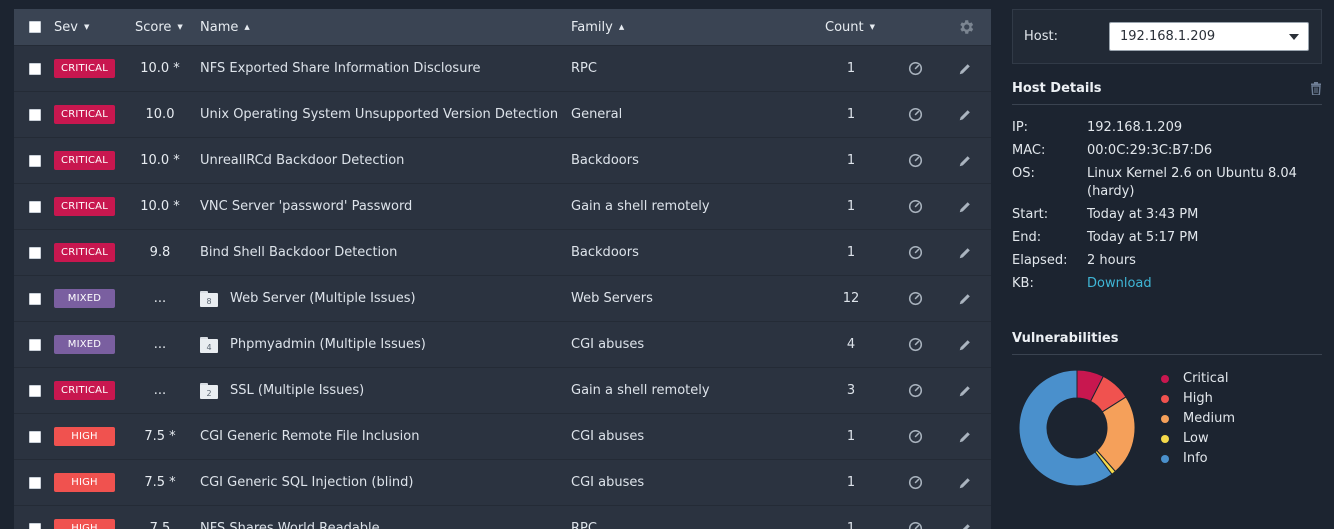 The width and height of the screenshot is (1334, 529). Describe the element at coordinates (872, 27) in the screenshot. I see `sort-desc-icon: ▼` at that location.